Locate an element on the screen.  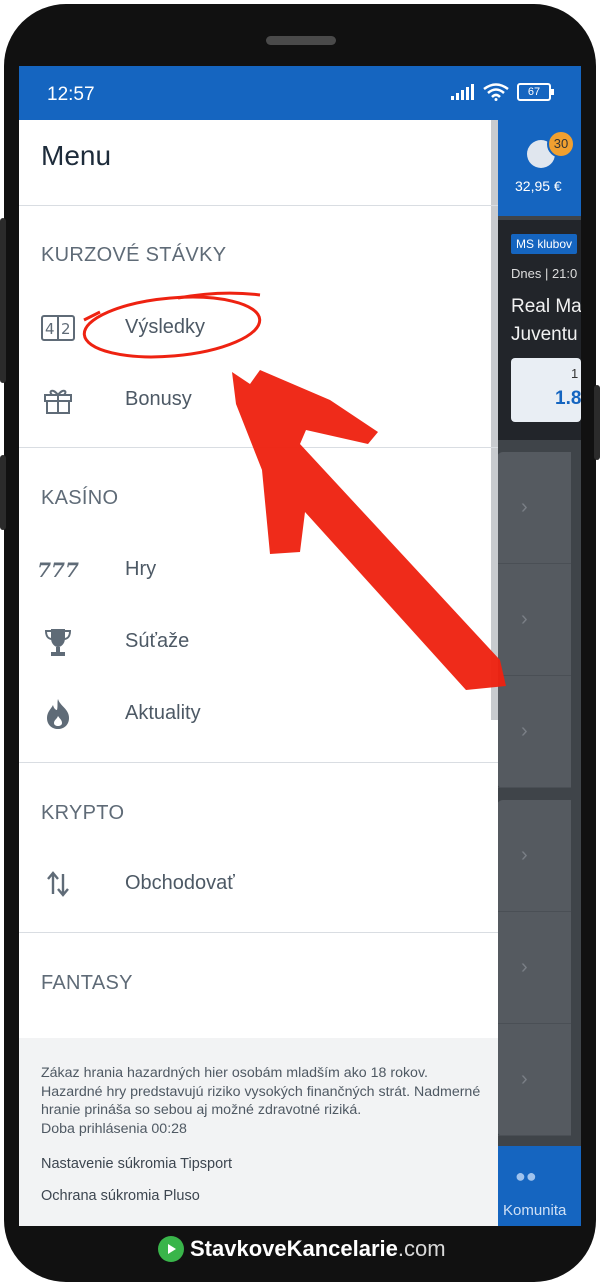
team-away: Juventu is located at coordinates (544, 334).